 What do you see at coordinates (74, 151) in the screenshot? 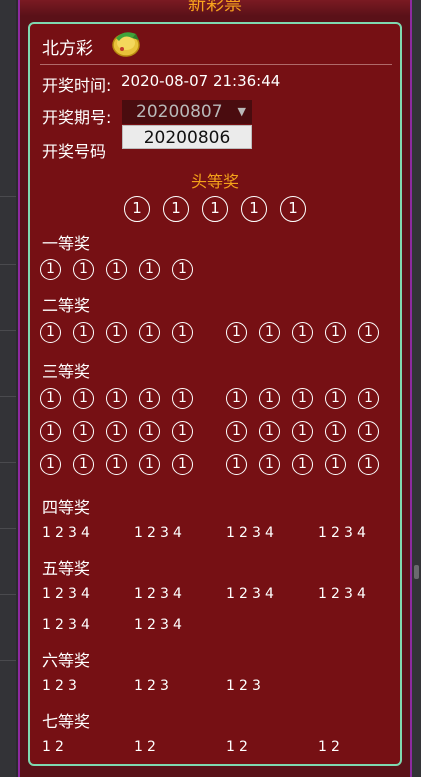
I see `draw-number-label: 开奖号码` at bounding box center [74, 151].